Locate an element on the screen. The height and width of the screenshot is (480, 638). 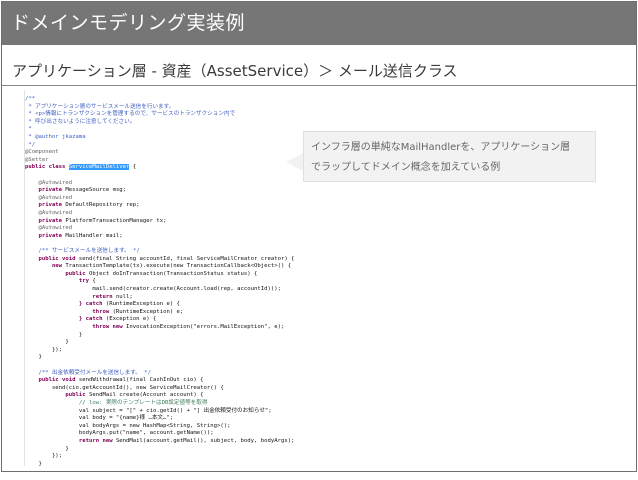
code-token: MailHandler mail; is located at coordinates (94, 235).